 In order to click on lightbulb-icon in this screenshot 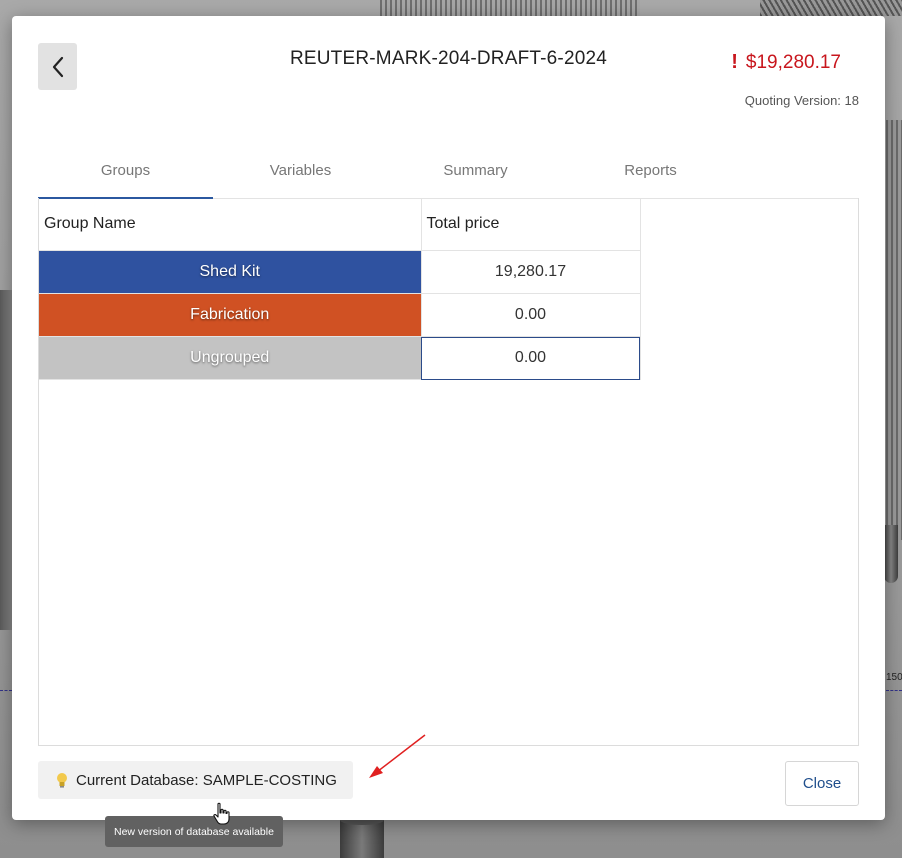, I will do `click(62, 780)`.